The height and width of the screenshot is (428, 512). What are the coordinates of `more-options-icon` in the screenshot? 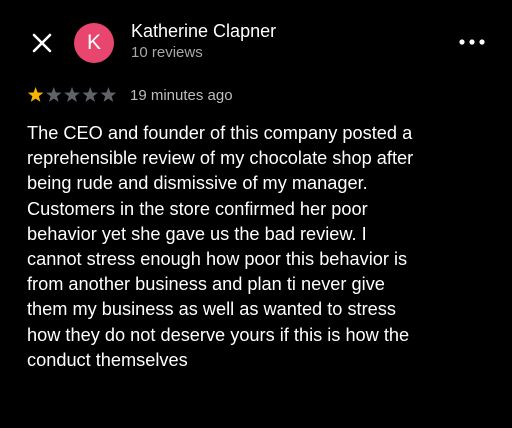 It's located at (472, 42).